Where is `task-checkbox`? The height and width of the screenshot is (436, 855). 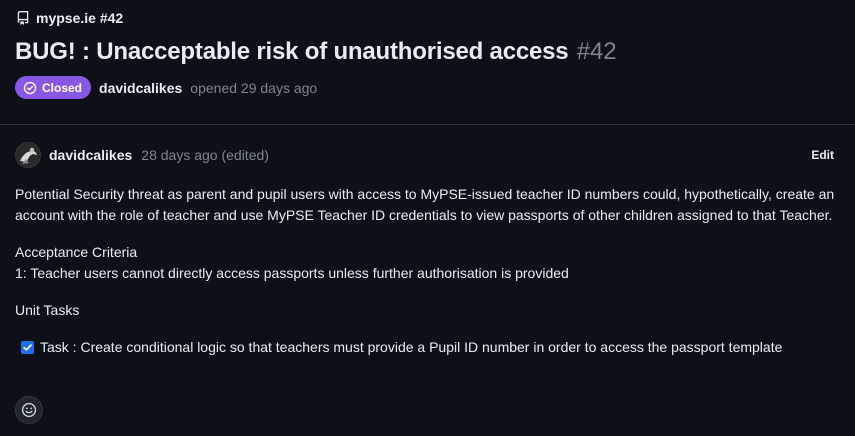
task-checkbox is located at coordinates (27, 347).